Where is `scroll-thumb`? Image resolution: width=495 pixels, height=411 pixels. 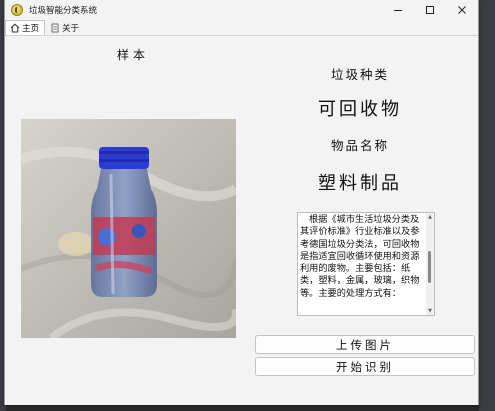 scroll-thumb is located at coordinates (429, 267).